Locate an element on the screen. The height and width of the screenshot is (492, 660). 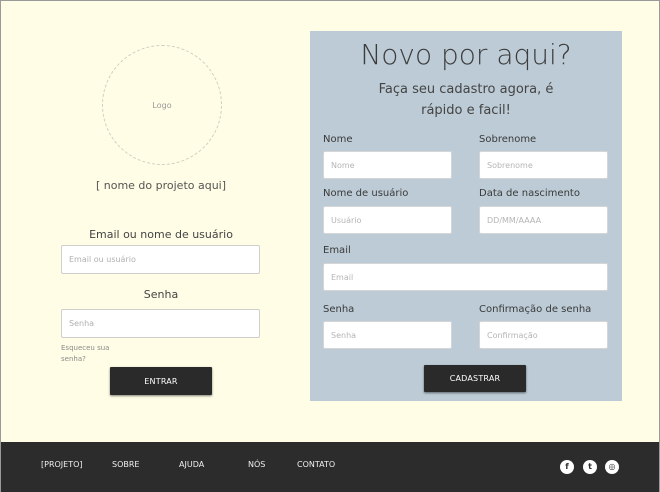
first-name-label: Nome is located at coordinates (338, 139).